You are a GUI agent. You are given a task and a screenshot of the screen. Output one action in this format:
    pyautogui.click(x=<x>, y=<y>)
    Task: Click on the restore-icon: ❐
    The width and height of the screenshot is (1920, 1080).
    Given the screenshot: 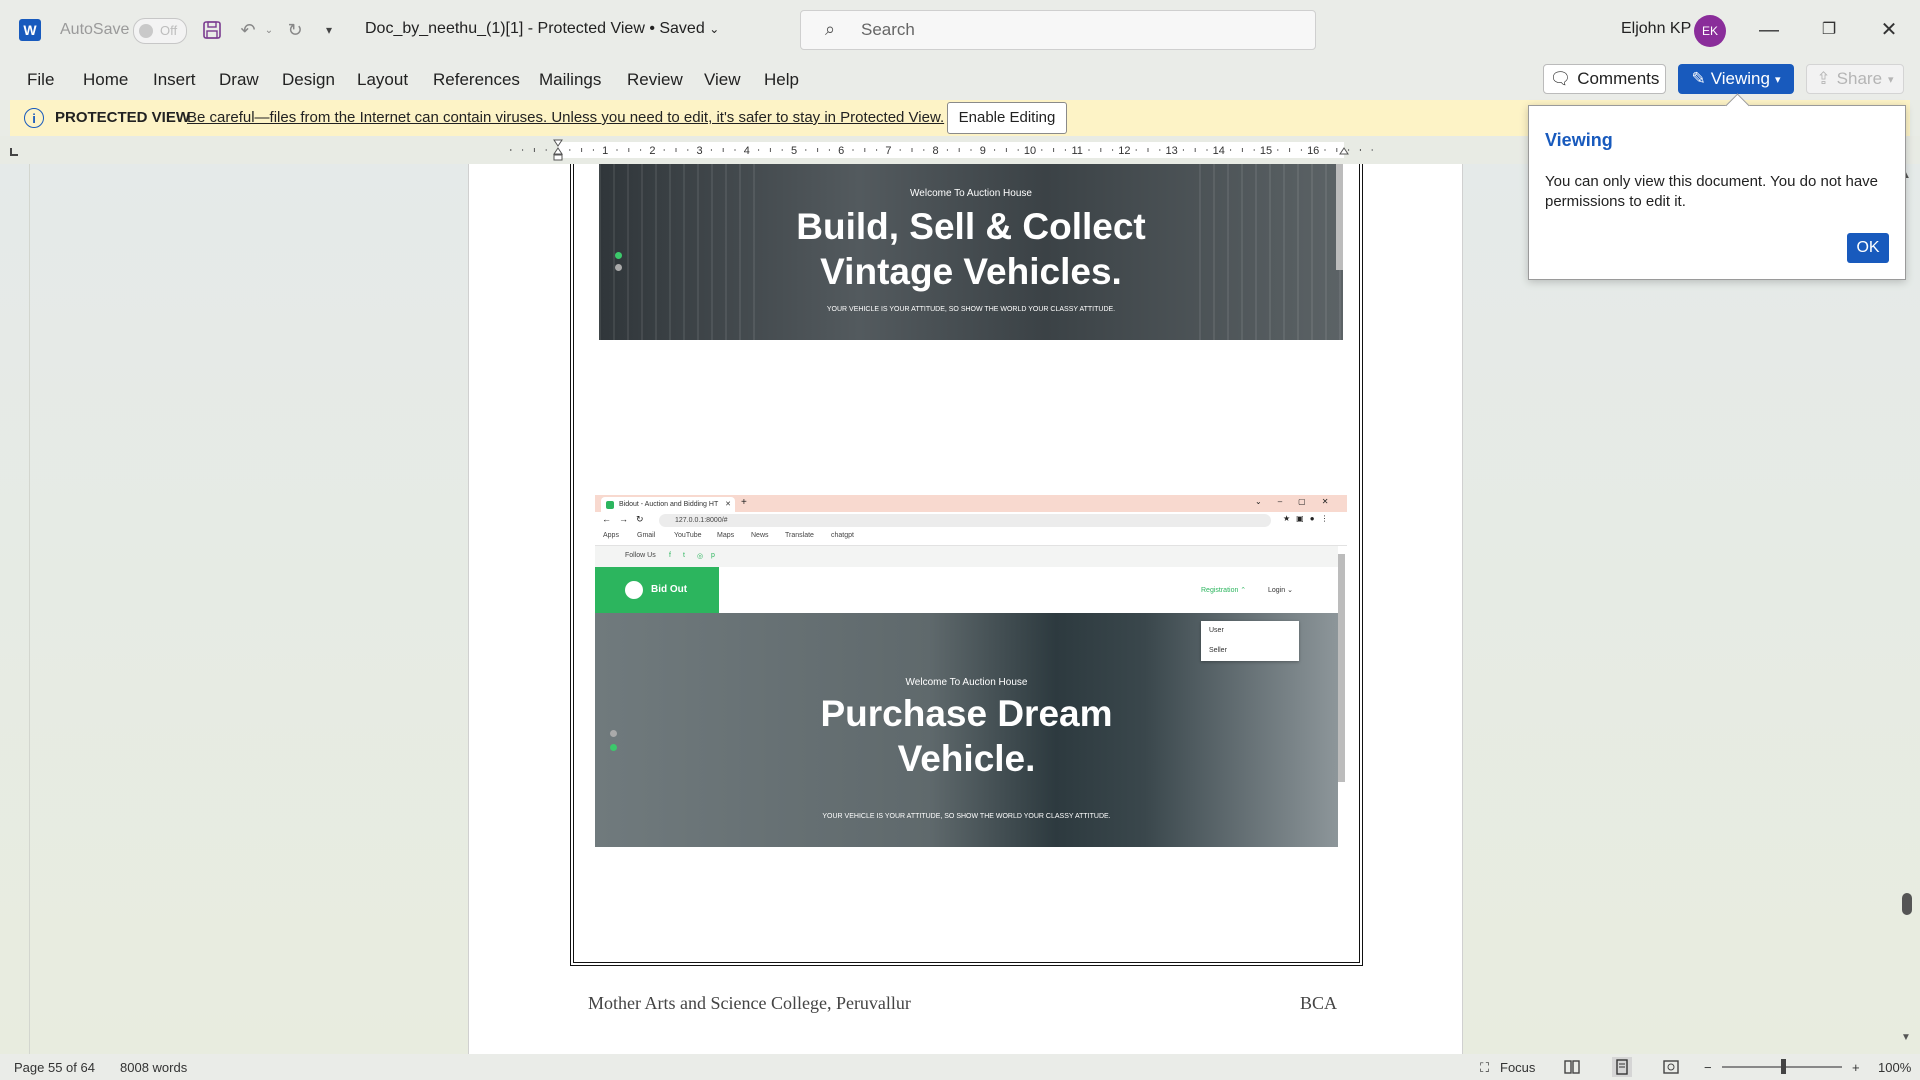 What is the action you would take?
    pyautogui.click(x=1829, y=30)
    